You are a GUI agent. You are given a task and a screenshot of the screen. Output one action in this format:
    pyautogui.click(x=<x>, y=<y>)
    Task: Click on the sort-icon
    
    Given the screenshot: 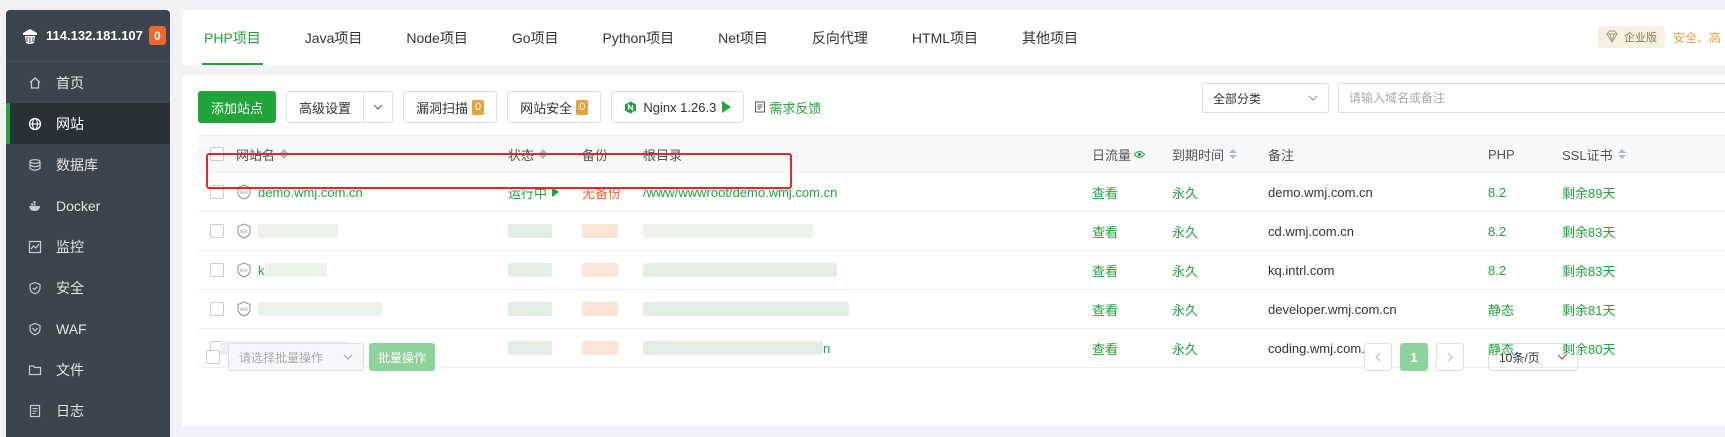 What is the action you would take?
    pyautogui.click(x=284, y=154)
    